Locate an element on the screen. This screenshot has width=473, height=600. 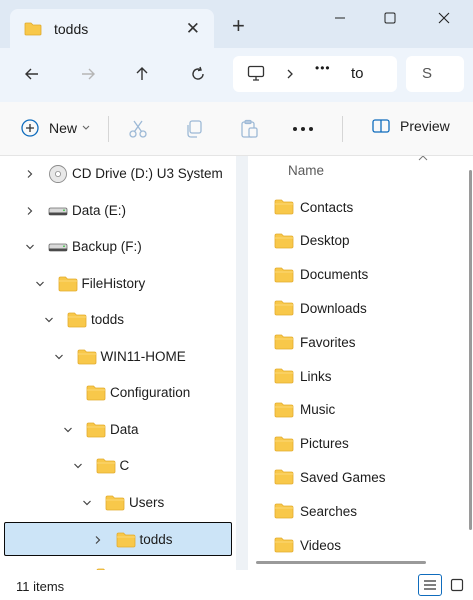
status-bar: 11 items is located at coordinates (236, 585).